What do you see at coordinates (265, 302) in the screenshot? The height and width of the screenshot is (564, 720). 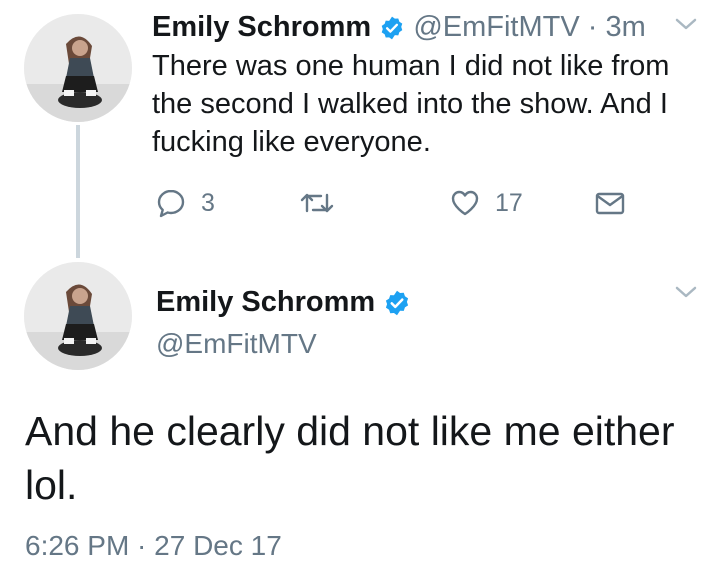 I see `tweet2-author-name: Emily Schromm` at bounding box center [265, 302].